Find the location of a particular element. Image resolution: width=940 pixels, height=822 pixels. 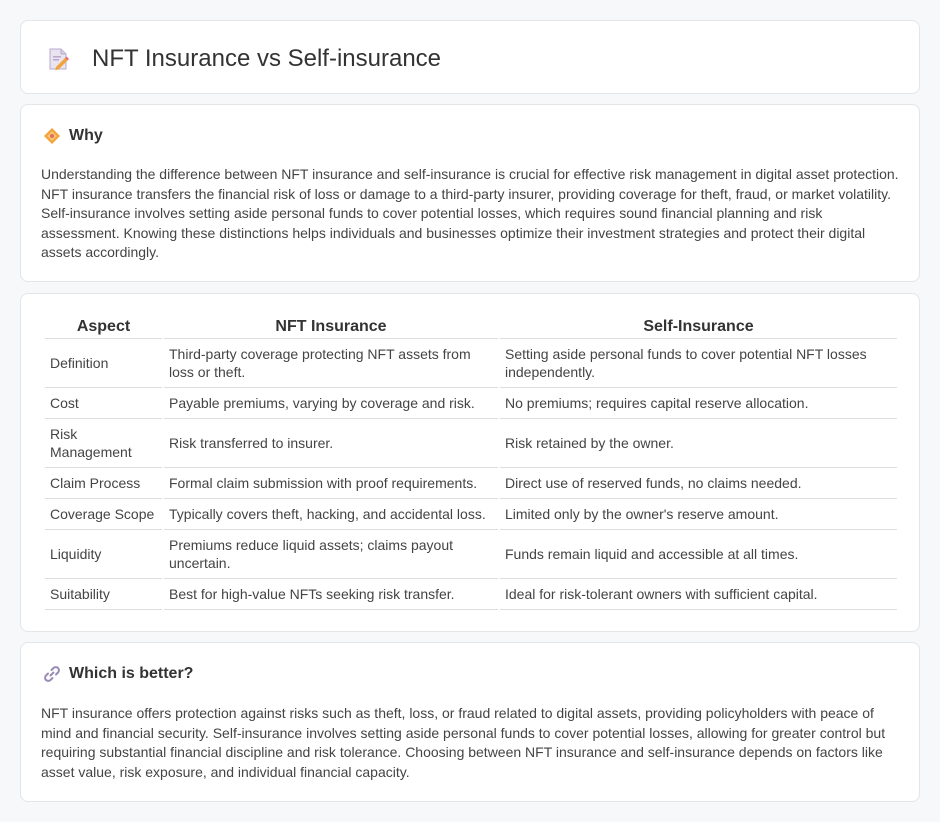

table-header-row: Aspect NFT Insurance Self-Insurance is located at coordinates (471, 327).